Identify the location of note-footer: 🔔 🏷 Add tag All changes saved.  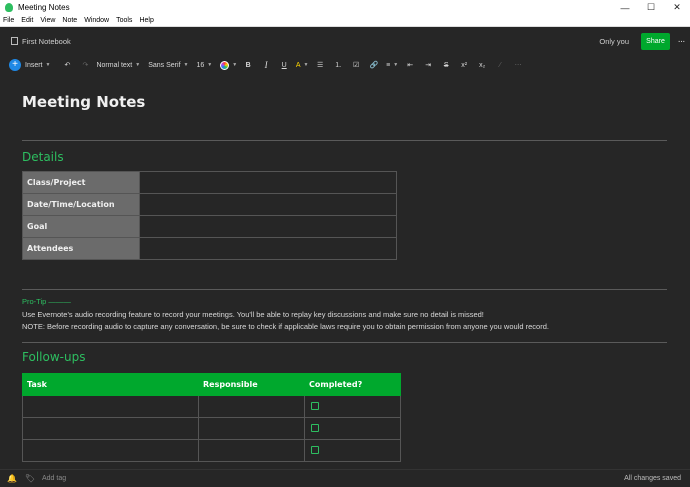
(345, 478).